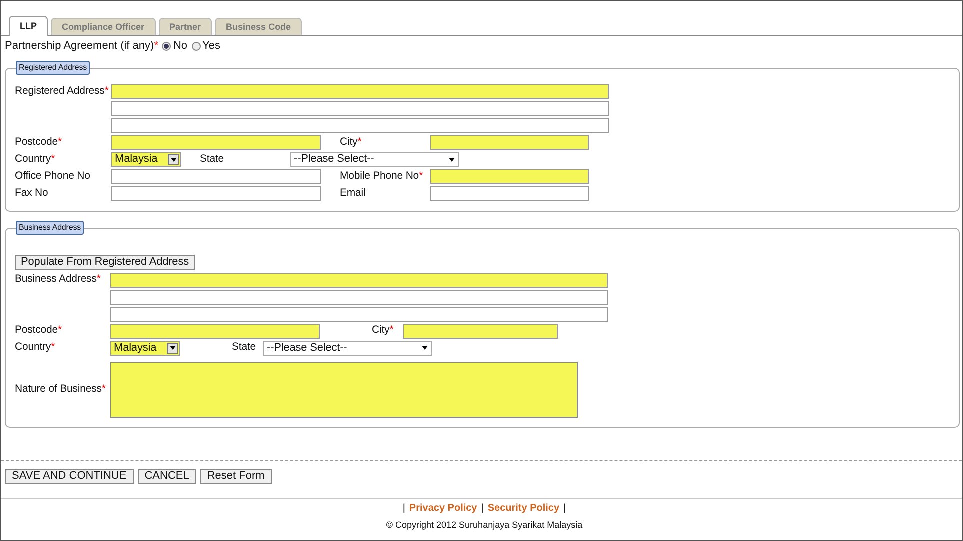 This screenshot has height=541, width=963. I want to click on field-label: Office Phone No, so click(52, 176).